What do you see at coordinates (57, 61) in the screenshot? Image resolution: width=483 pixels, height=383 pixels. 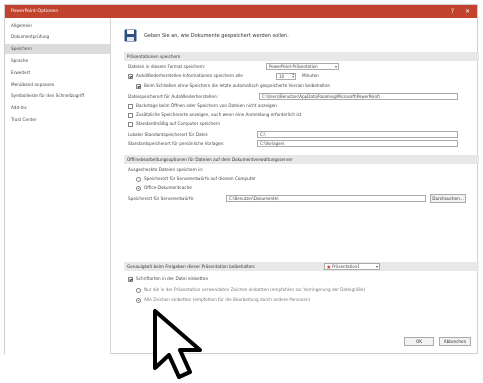 I see `sidebar-item-sprache: Sprache` at bounding box center [57, 61].